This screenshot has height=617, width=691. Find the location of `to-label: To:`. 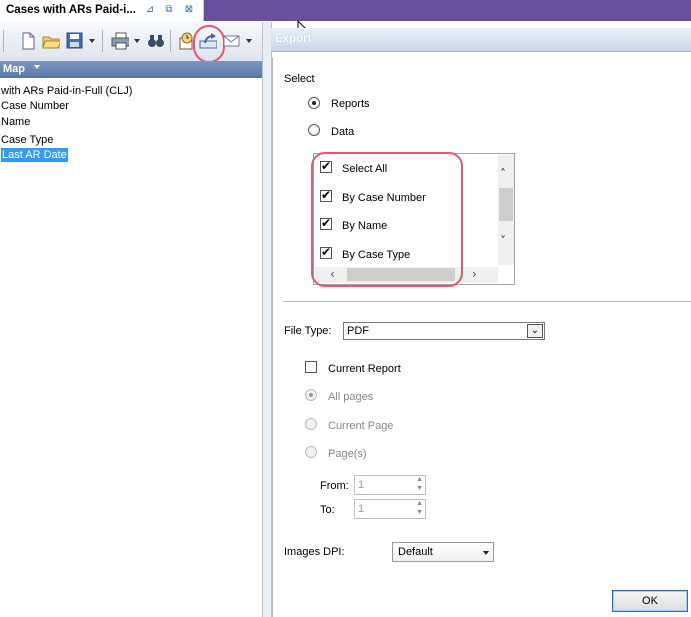

to-label: To: is located at coordinates (327, 510).